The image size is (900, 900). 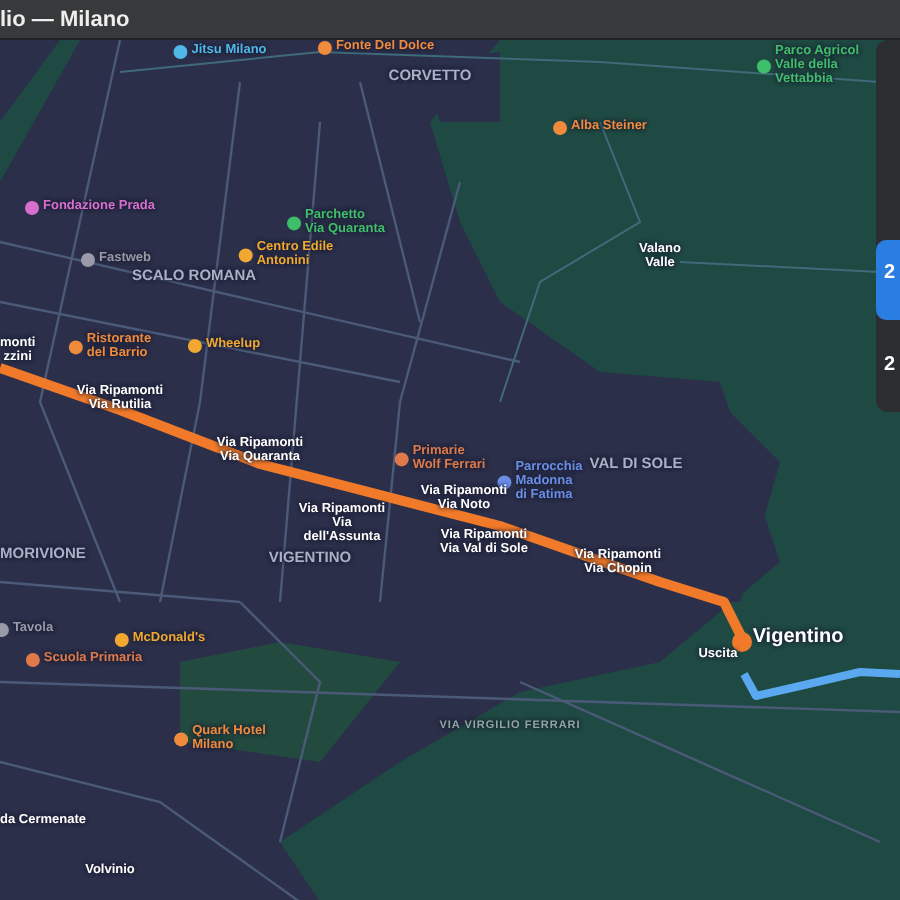 What do you see at coordinates (65, 19) in the screenshot?
I see `window-title: lio — Milano` at bounding box center [65, 19].